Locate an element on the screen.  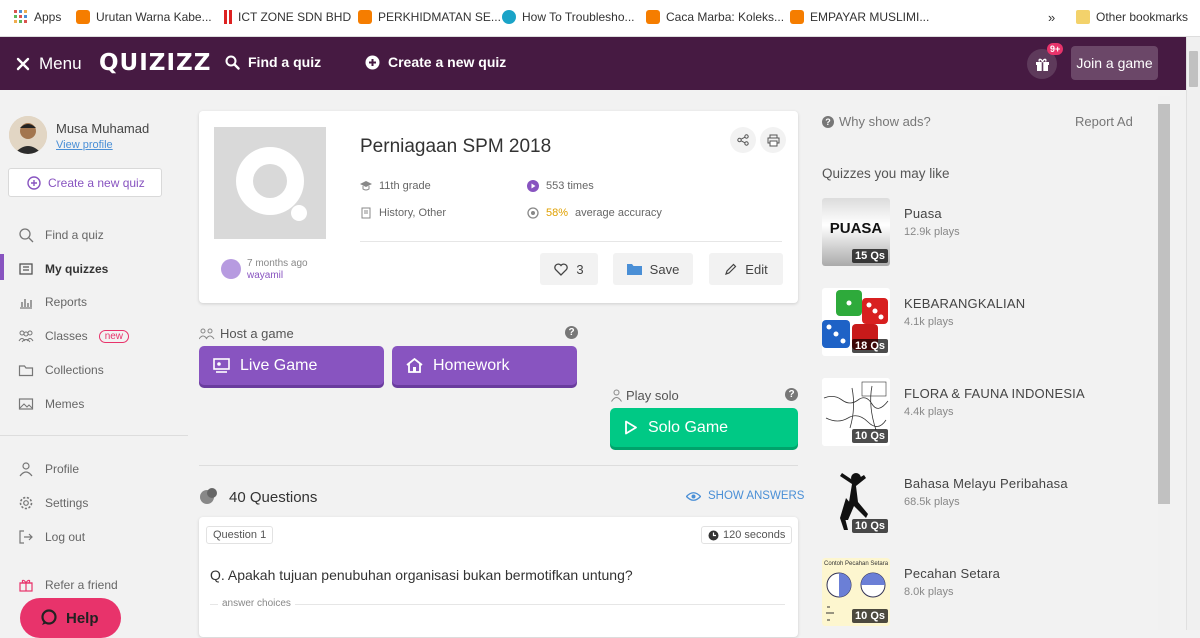
sidebar-item-refer-friend: Refer a friend is located at coordinates (68, 585).